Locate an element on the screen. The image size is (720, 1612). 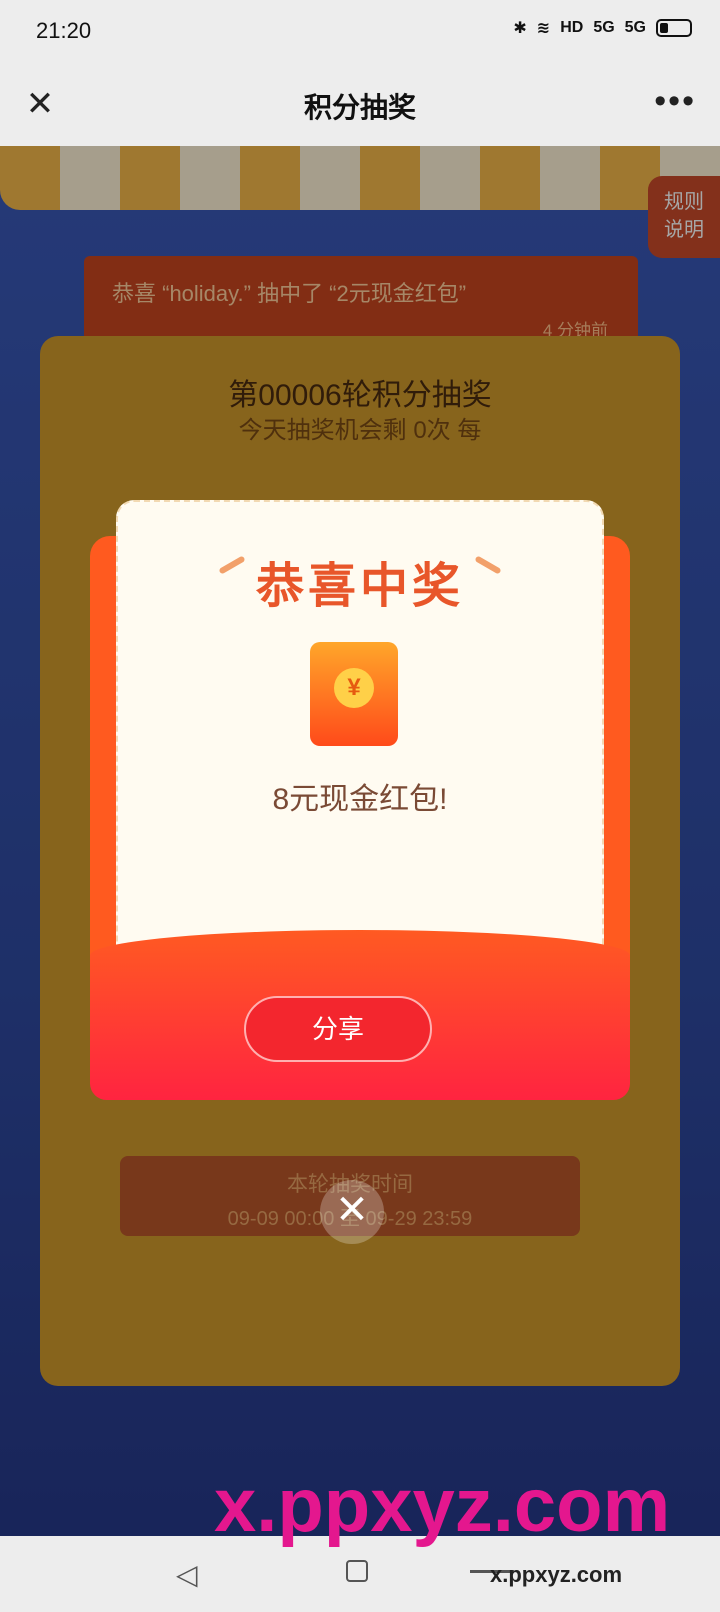
title-bar: ✕ 积分抽奖 ••• is located at coordinates (360, 104).